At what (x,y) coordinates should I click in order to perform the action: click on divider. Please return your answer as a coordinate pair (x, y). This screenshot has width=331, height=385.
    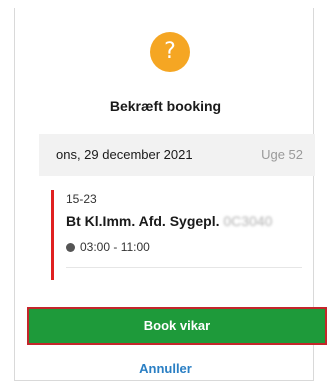
    Looking at the image, I should click on (184, 267).